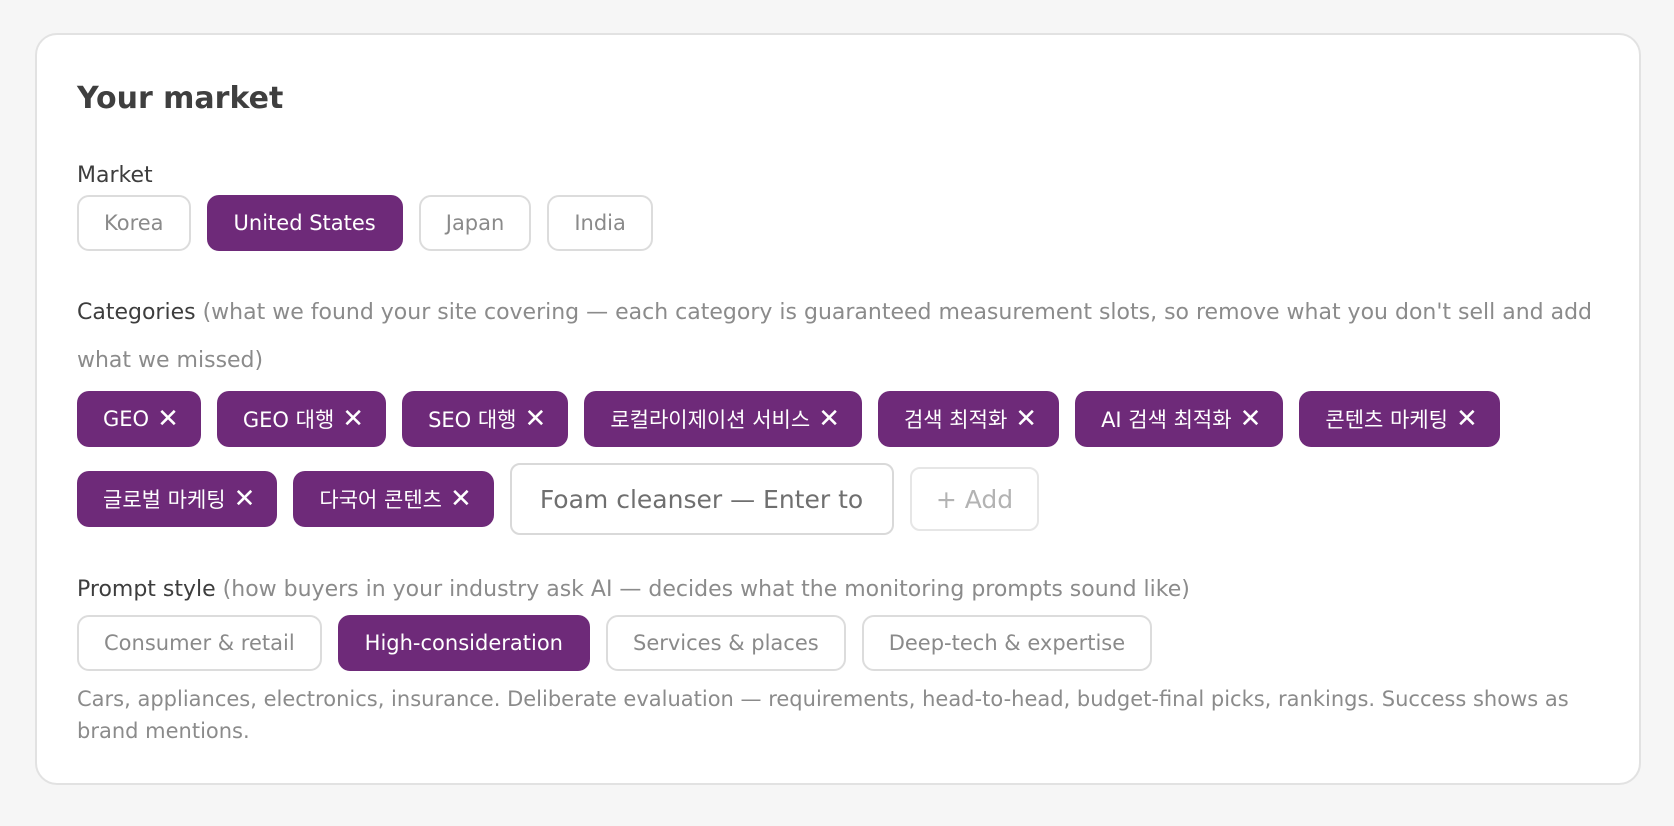 Image resolution: width=1674 pixels, height=826 pixels. What do you see at coordinates (146, 589) in the screenshot?
I see `prompt-style-label: Prompt style` at bounding box center [146, 589].